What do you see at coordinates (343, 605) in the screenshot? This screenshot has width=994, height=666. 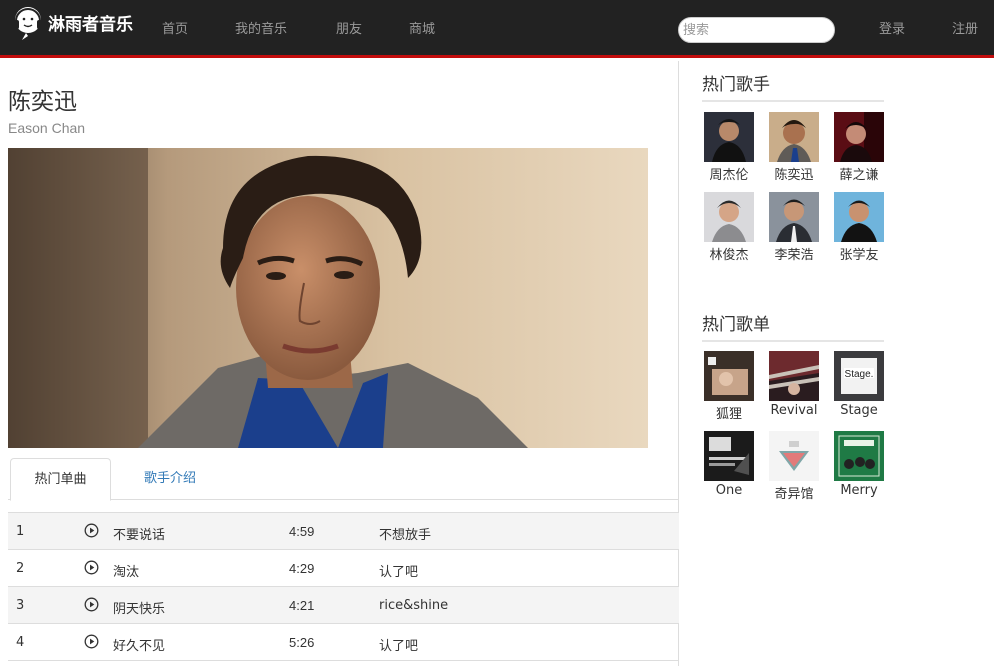 I see `song-row: 3 阴天快乐 4:21 rice&shine` at bounding box center [343, 605].